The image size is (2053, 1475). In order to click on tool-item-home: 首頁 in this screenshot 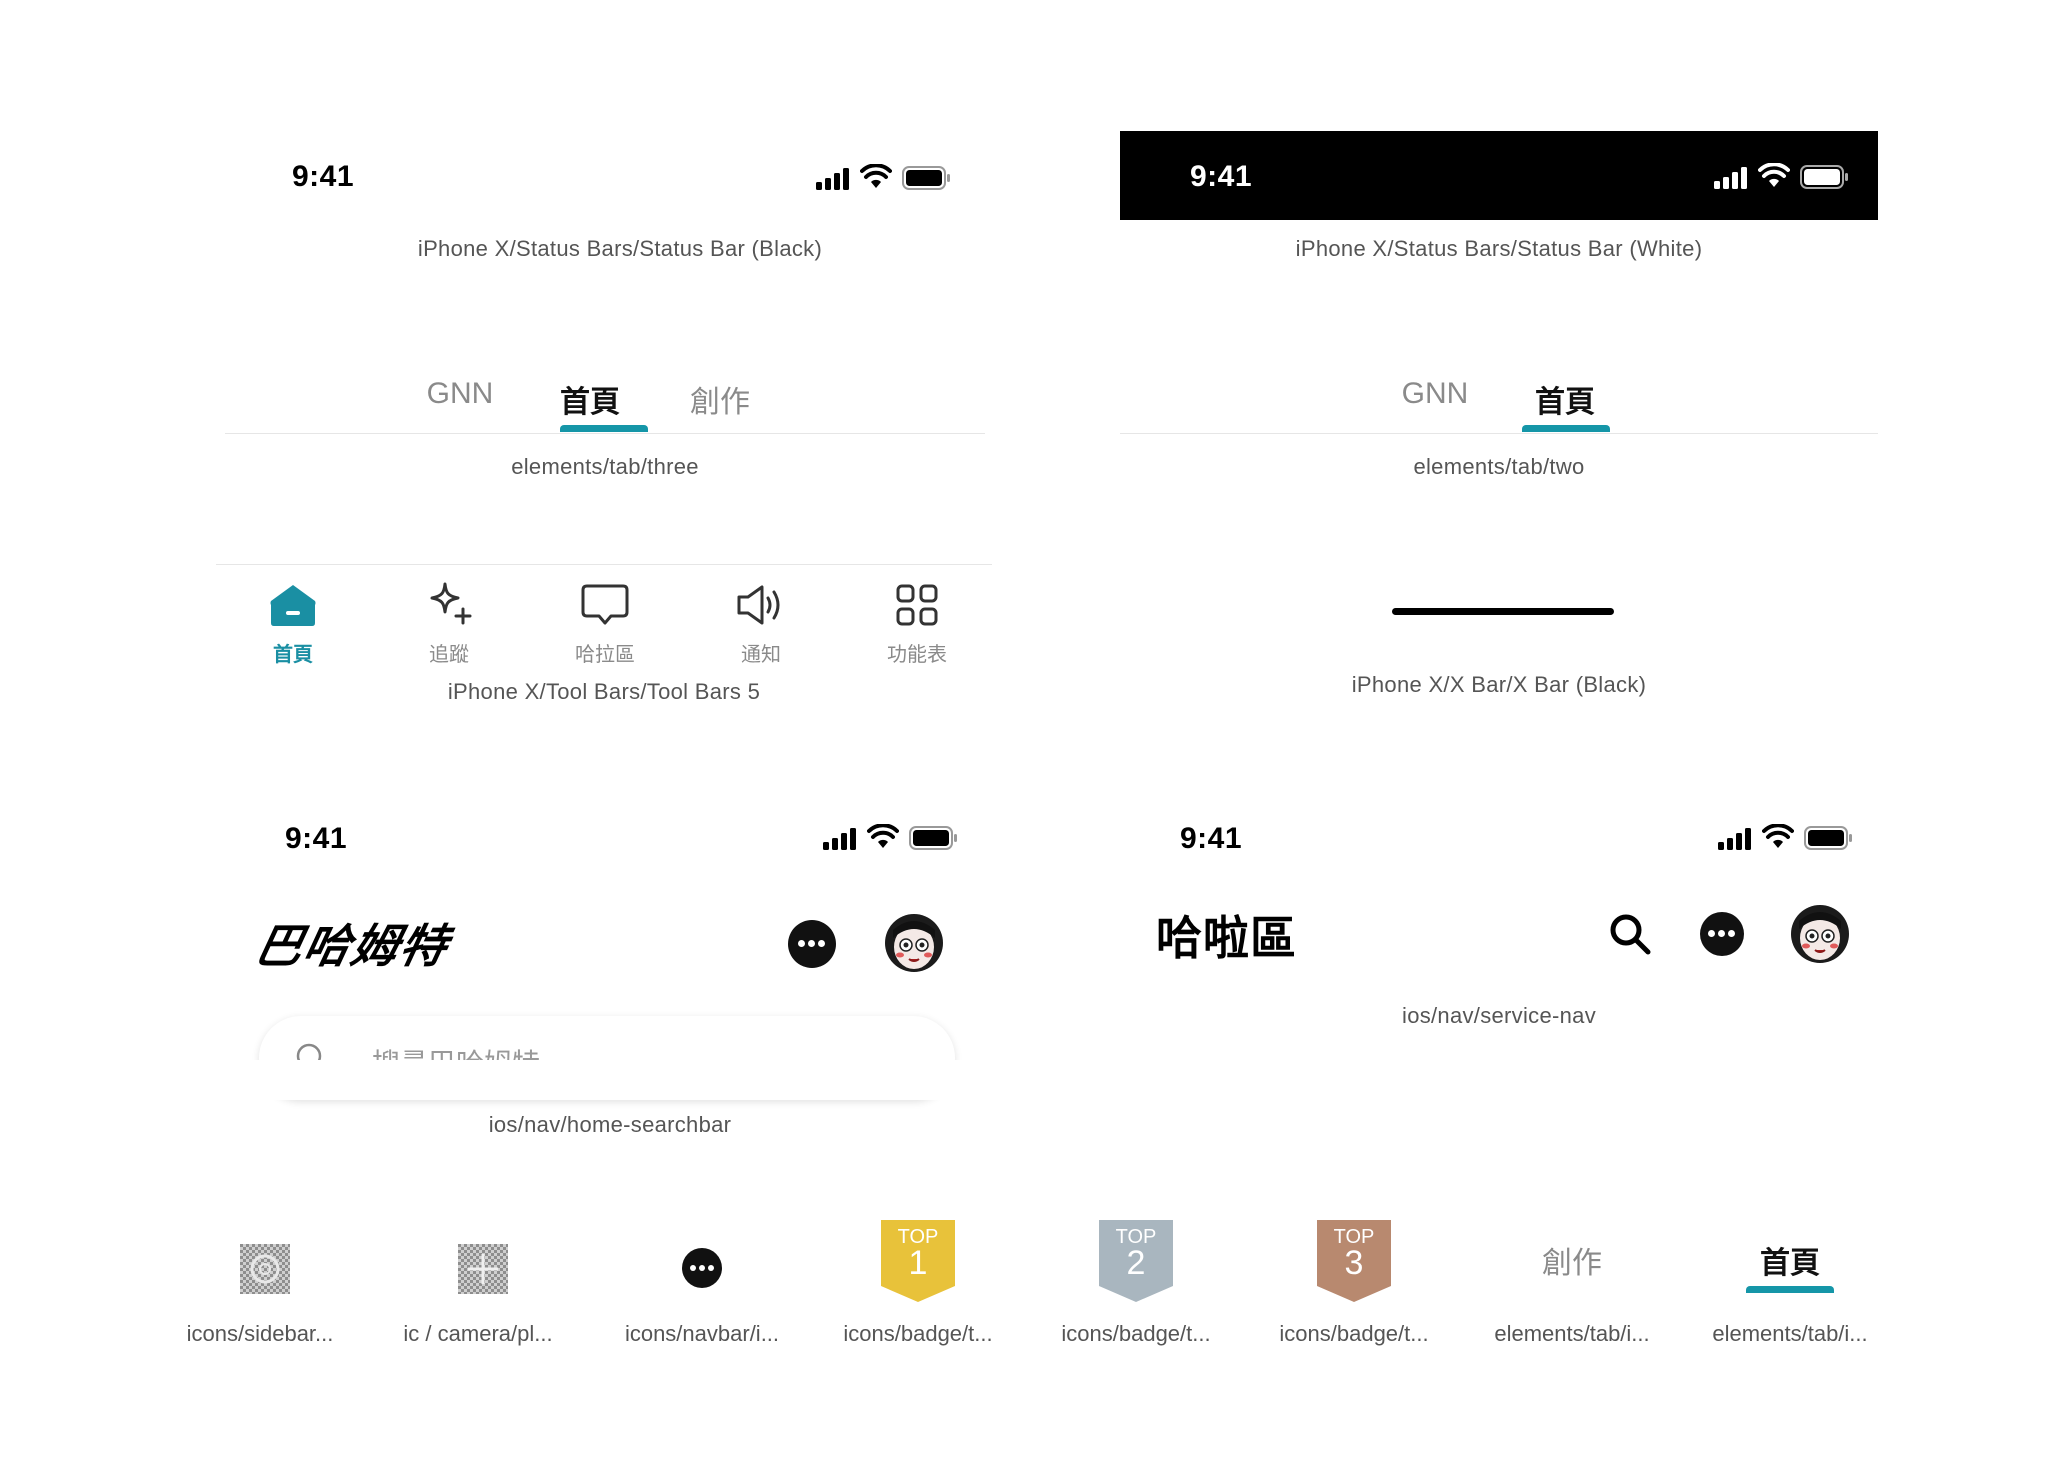, I will do `click(293, 620)`.